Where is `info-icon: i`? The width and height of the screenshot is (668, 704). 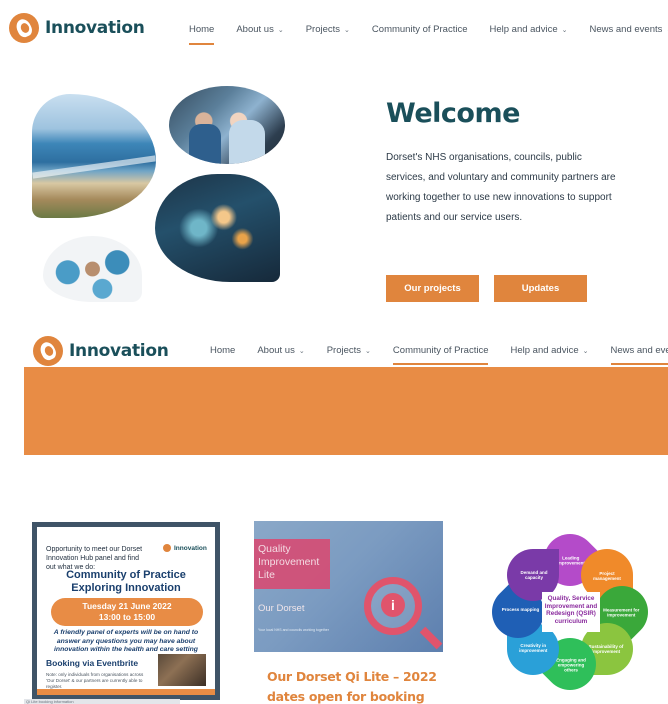 info-icon: i is located at coordinates (393, 605).